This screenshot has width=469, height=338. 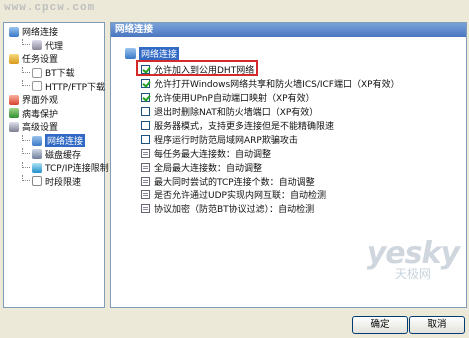 What do you see at coordinates (159, 53) in the screenshot?
I see `options-root-label: 网络连接` at bounding box center [159, 53].